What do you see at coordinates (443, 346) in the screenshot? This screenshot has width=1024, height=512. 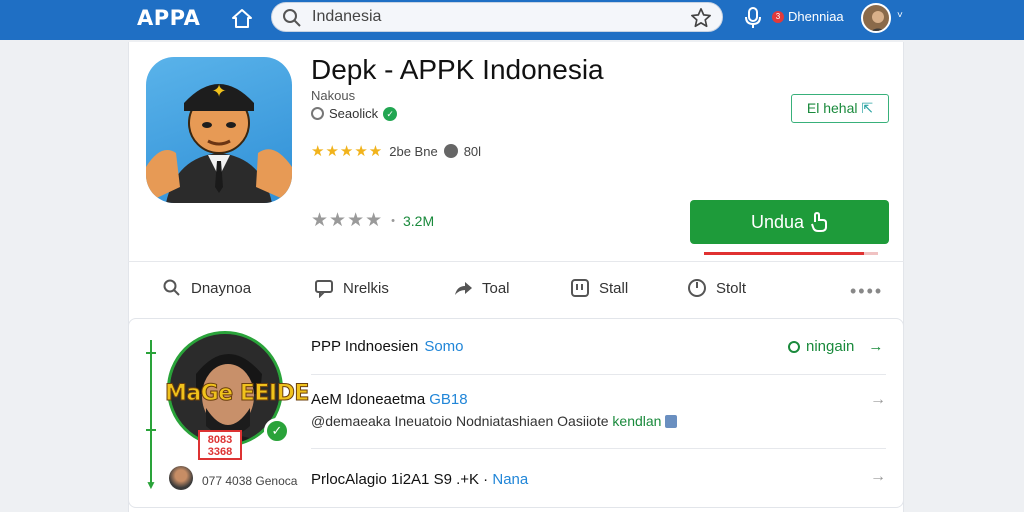 I see `row-1-tag: Somo` at bounding box center [443, 346].